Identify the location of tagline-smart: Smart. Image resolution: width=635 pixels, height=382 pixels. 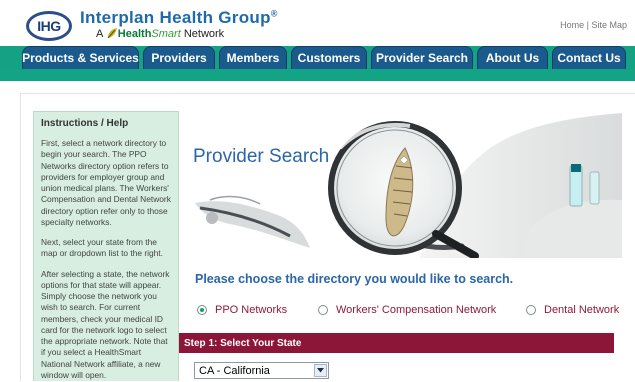
(166, 34).